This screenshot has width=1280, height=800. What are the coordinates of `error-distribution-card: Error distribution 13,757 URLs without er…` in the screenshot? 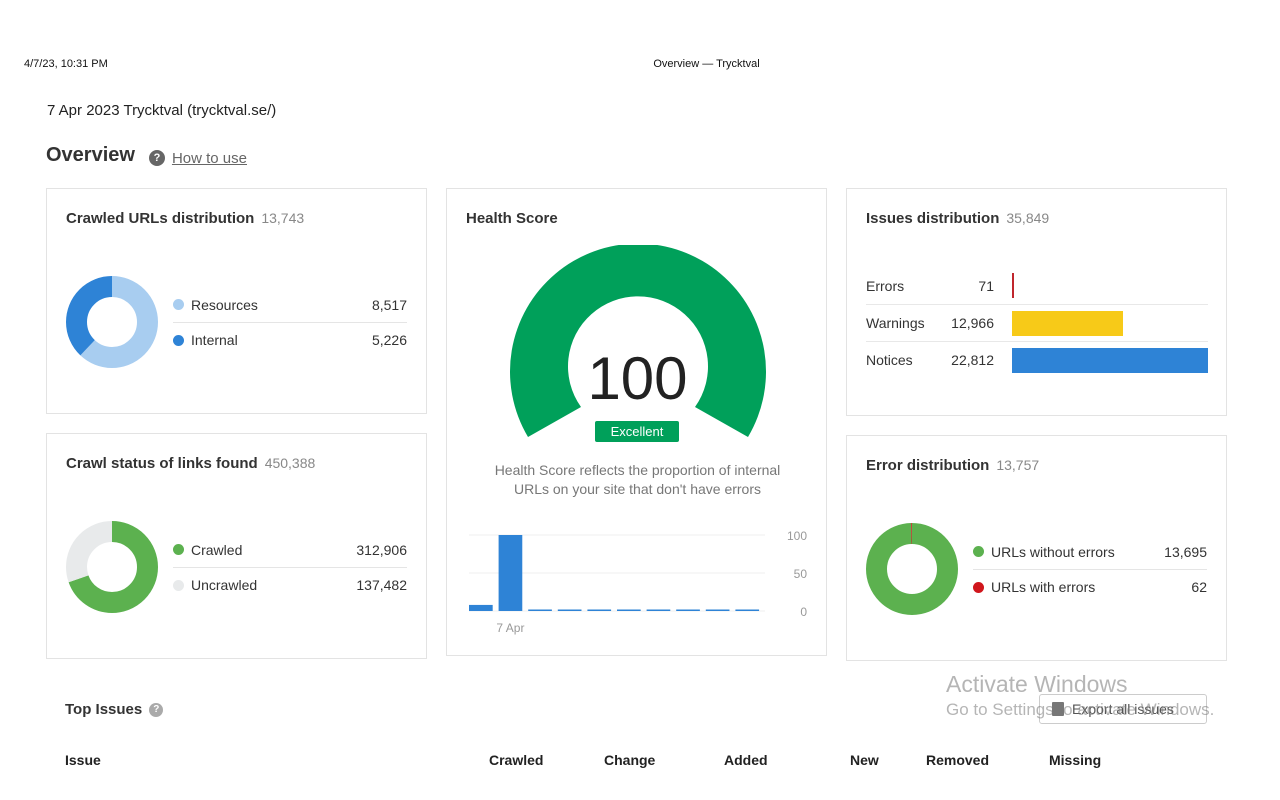 It's located at (1036, 548).